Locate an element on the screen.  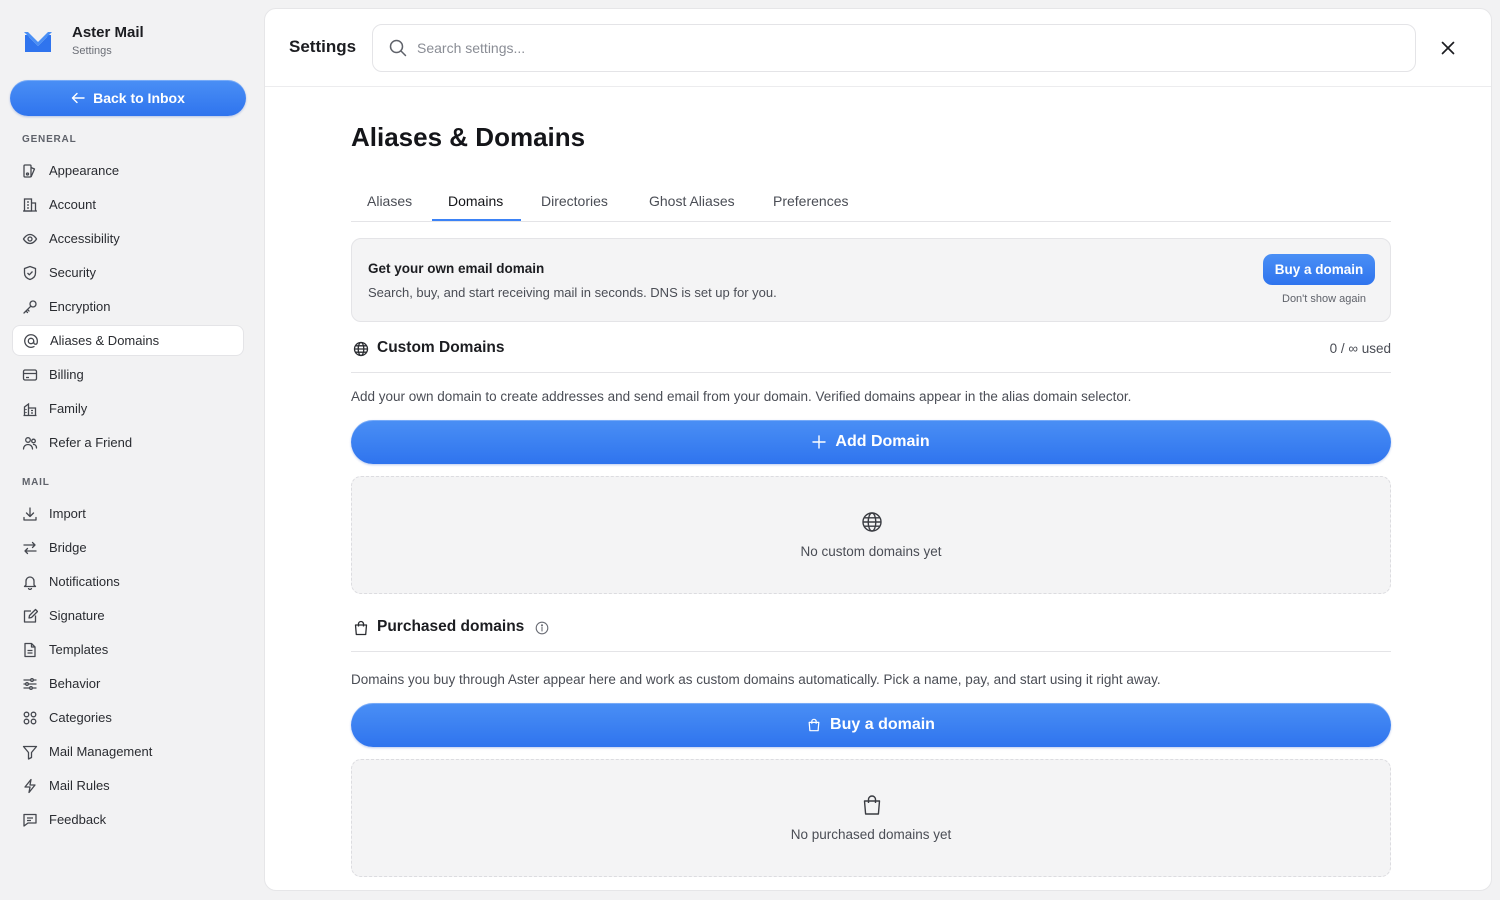
custom-domains-empty-state: No custom domains yet is located at coordinates (871, 535).